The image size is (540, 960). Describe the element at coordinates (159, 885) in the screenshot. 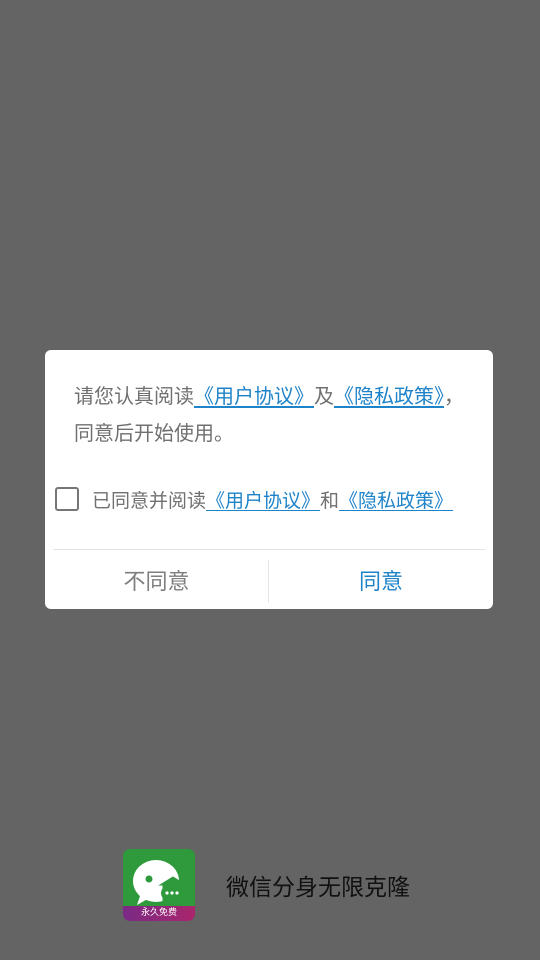

I see `app-icon: 永久免费` at that location.